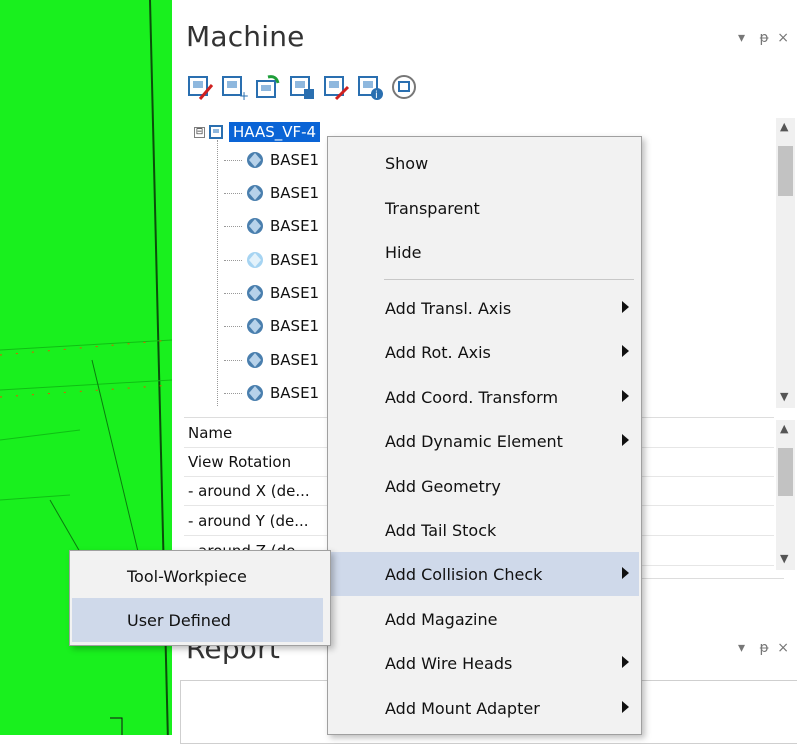  What do you see at coordinates (509, 279) in the screenshot?
I see `menu-separator` at bounding box center [509, 279].